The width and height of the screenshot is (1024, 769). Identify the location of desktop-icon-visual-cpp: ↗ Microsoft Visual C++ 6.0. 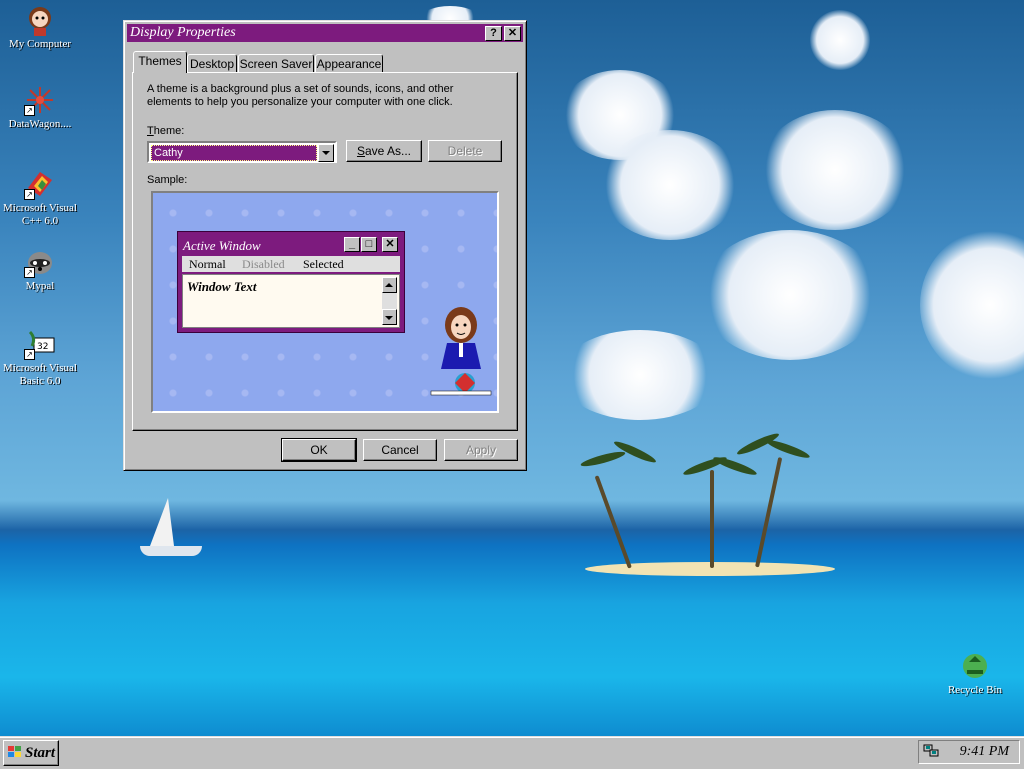
(40, 198).